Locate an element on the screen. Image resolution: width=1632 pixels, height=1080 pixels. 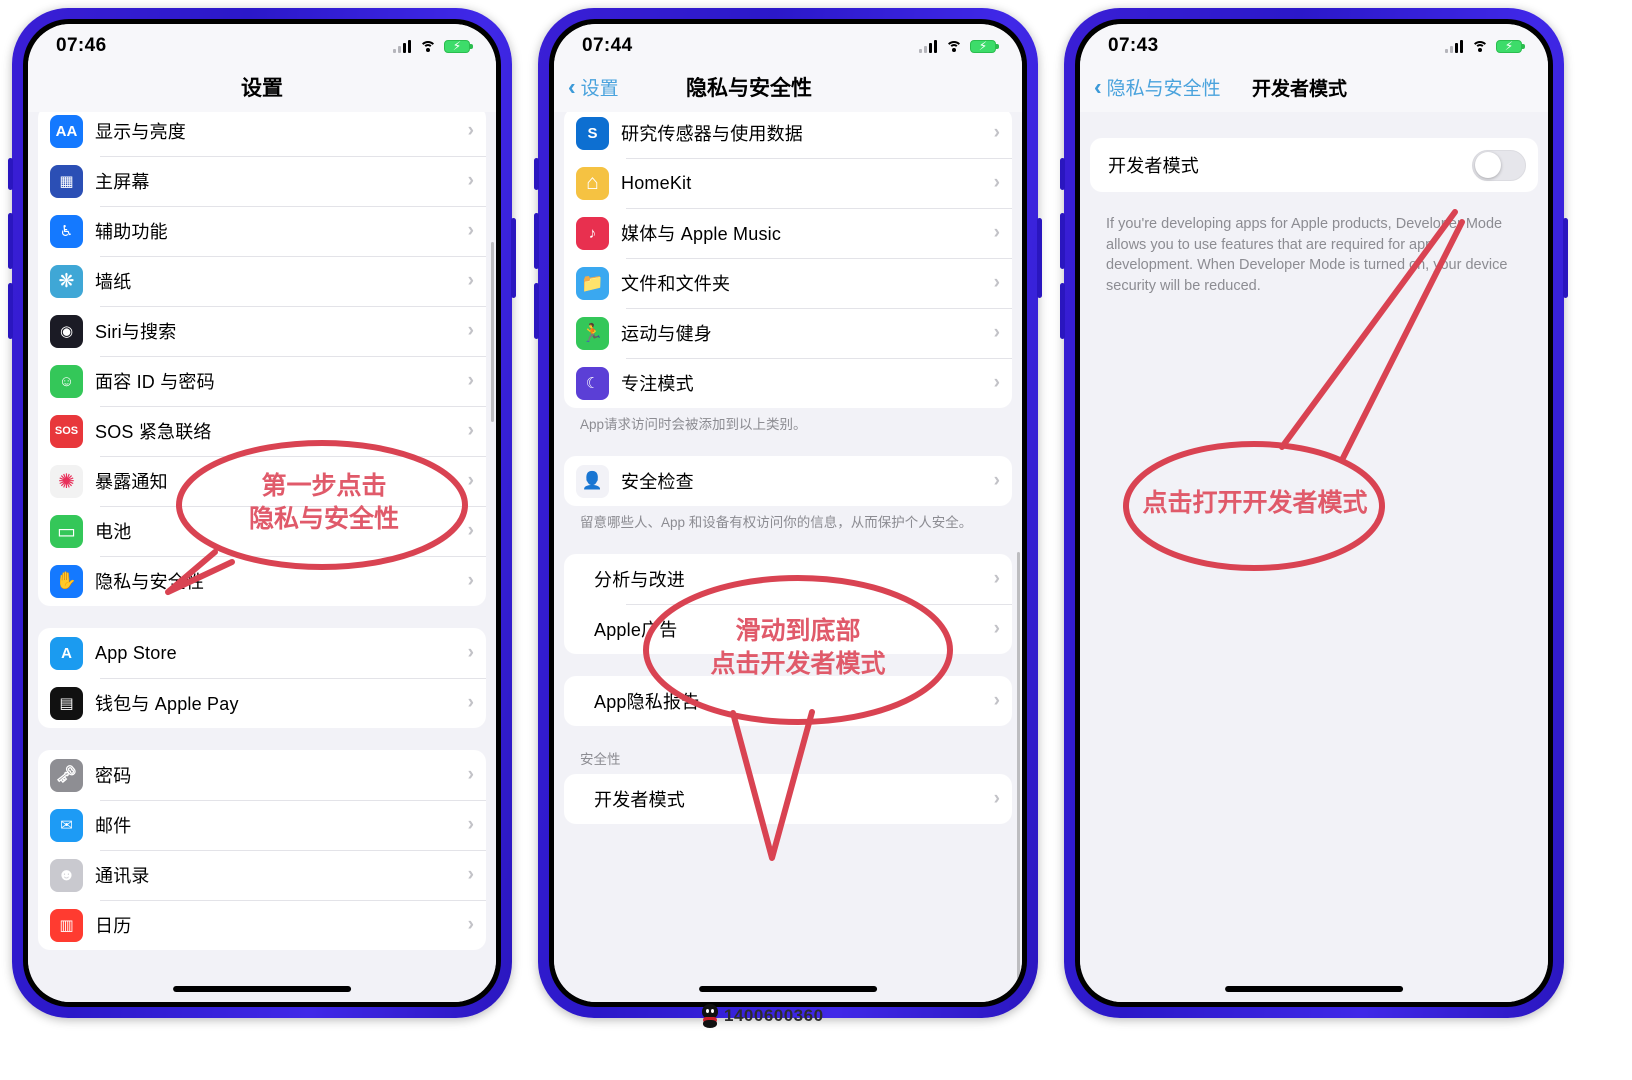
group-footnote: 留意哪些人、App 和设备有权访问你的信息，从而保护个人安全。 is located at coordinates (776, 523).